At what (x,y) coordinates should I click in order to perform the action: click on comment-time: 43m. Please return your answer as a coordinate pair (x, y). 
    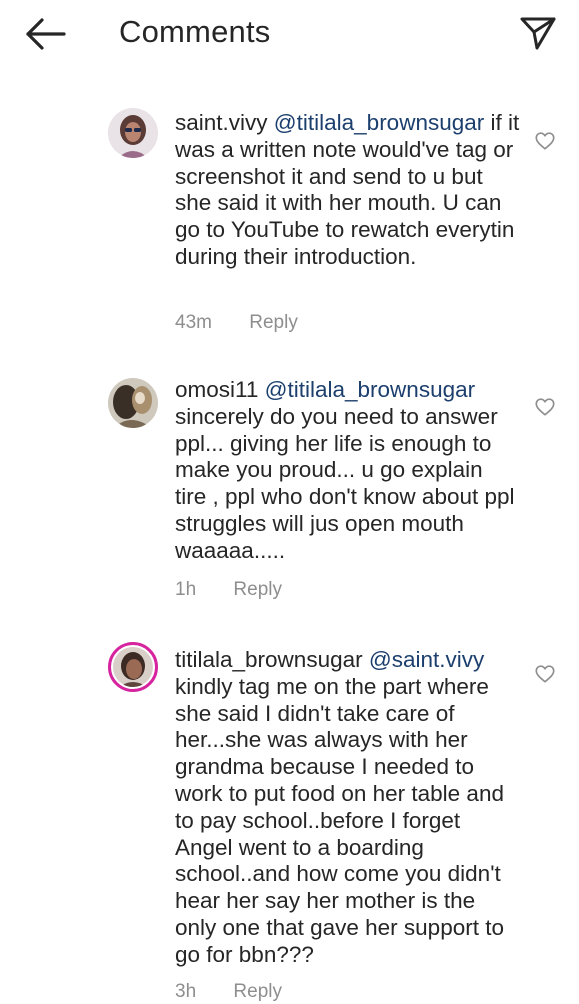
    Looking at the image, I should click on (193, 322).